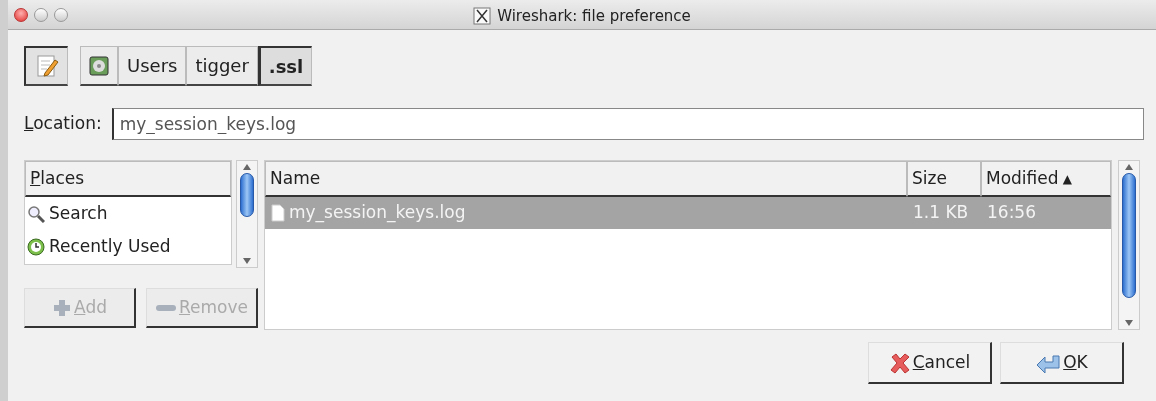 Image resolution: width=1156 pixels, height=401 pixels. I want to click on path-button: .ssl, so click(285, 66).